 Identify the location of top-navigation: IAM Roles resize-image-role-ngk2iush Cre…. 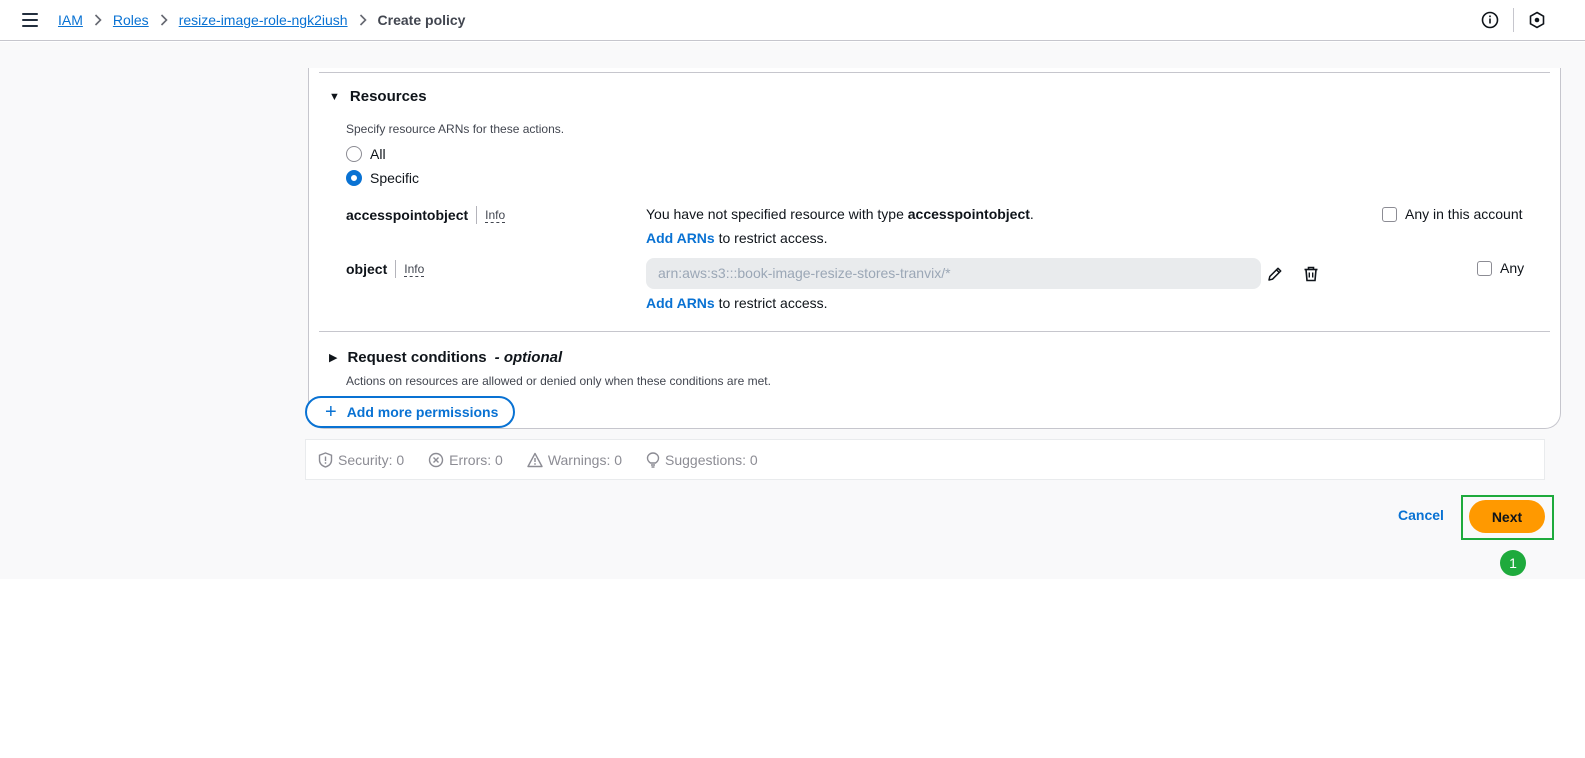
(792, 20).